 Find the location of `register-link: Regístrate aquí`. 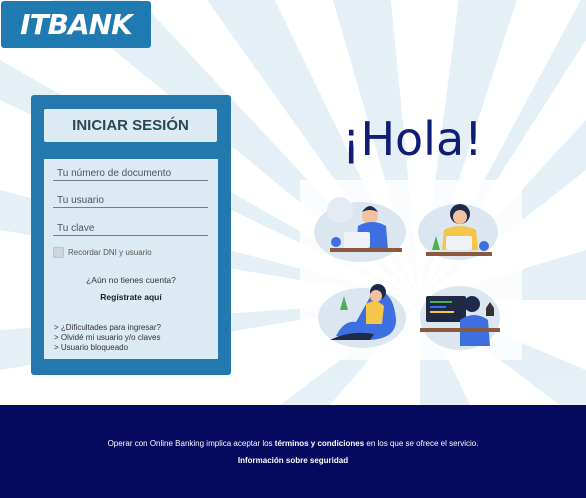

register-link: Regístrate aquí is located at coordinates (131, 297).